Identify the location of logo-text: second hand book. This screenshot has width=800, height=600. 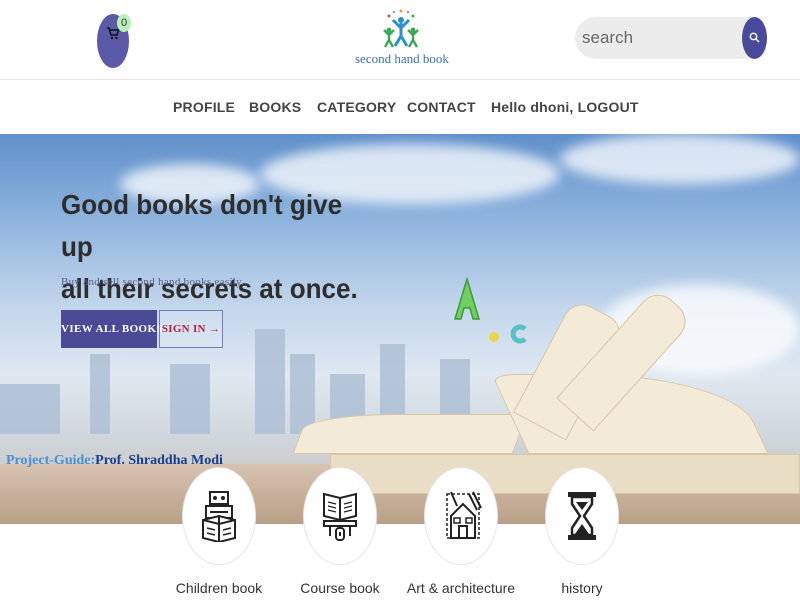
(402, 58).